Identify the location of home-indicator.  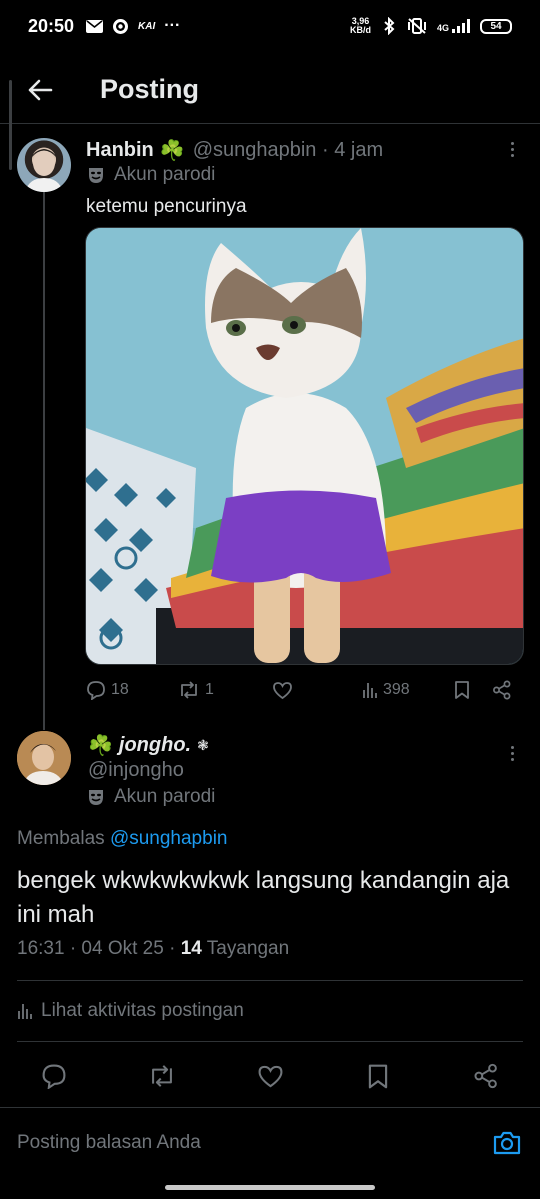
(270, 1187).